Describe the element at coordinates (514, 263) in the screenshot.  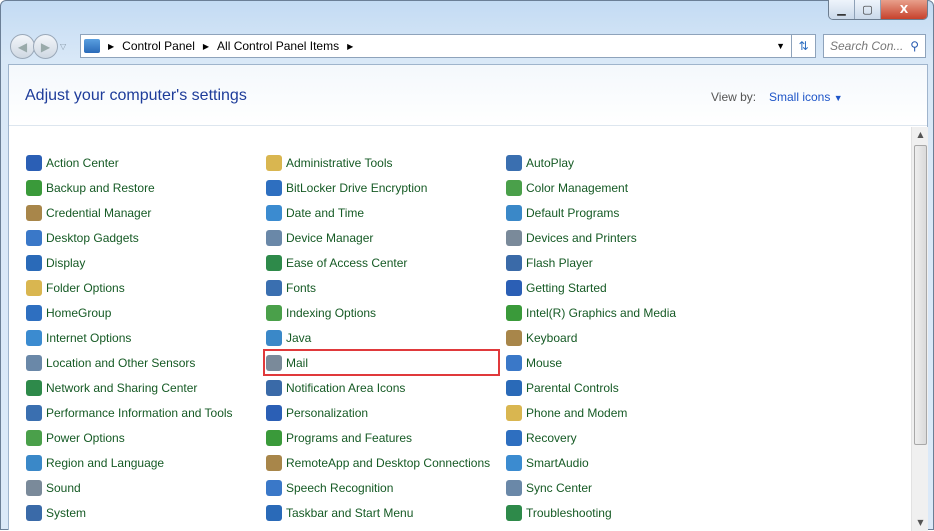
I see `flash-player-icon` at that location.